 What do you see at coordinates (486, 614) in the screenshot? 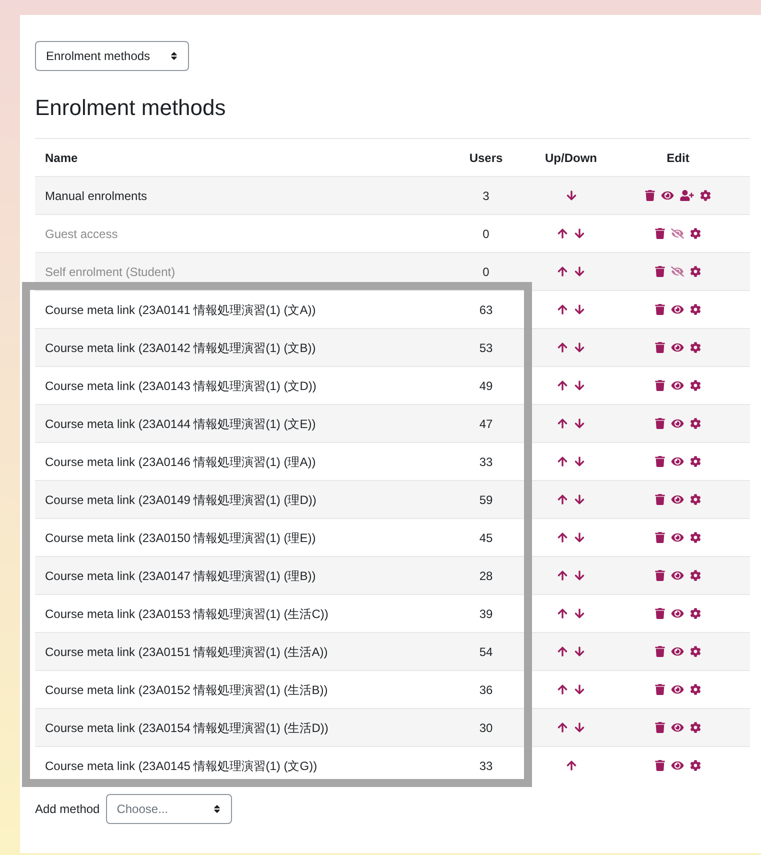
I see `user-count: 39` at bounding box center [486, 614].